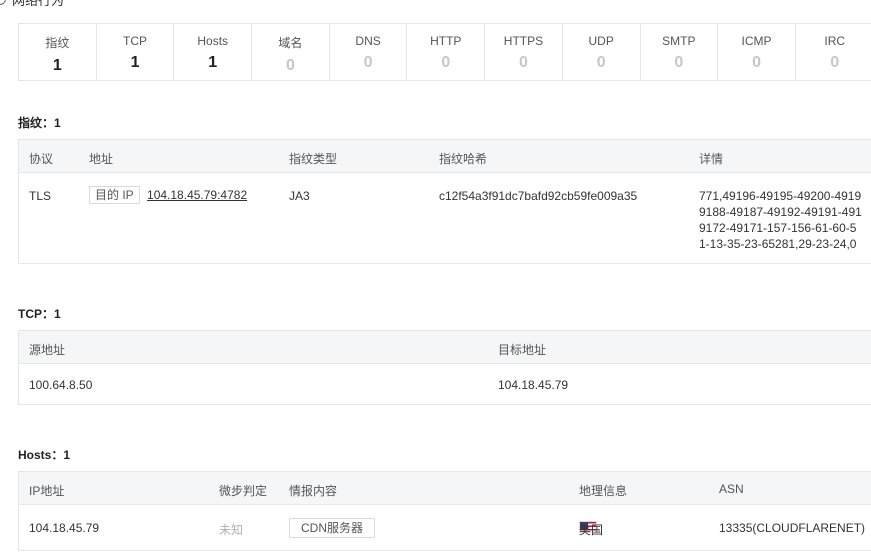 The image size is (871, 557). Describe the element at coordinates (538, 196) in the screenshot. I see `hash-cell: c12f54a3f91dc7bafd92cb59fe009a35` at that location.